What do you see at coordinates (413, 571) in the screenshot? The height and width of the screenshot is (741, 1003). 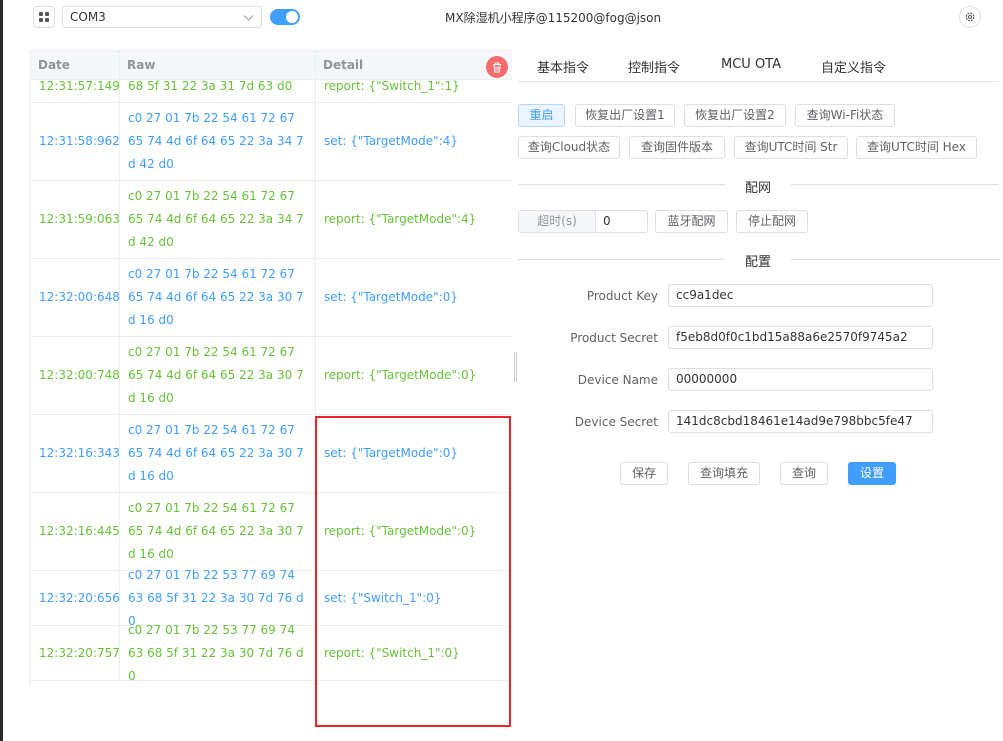 I see `highlight-annotation-box` at bounding box center [413, 571].